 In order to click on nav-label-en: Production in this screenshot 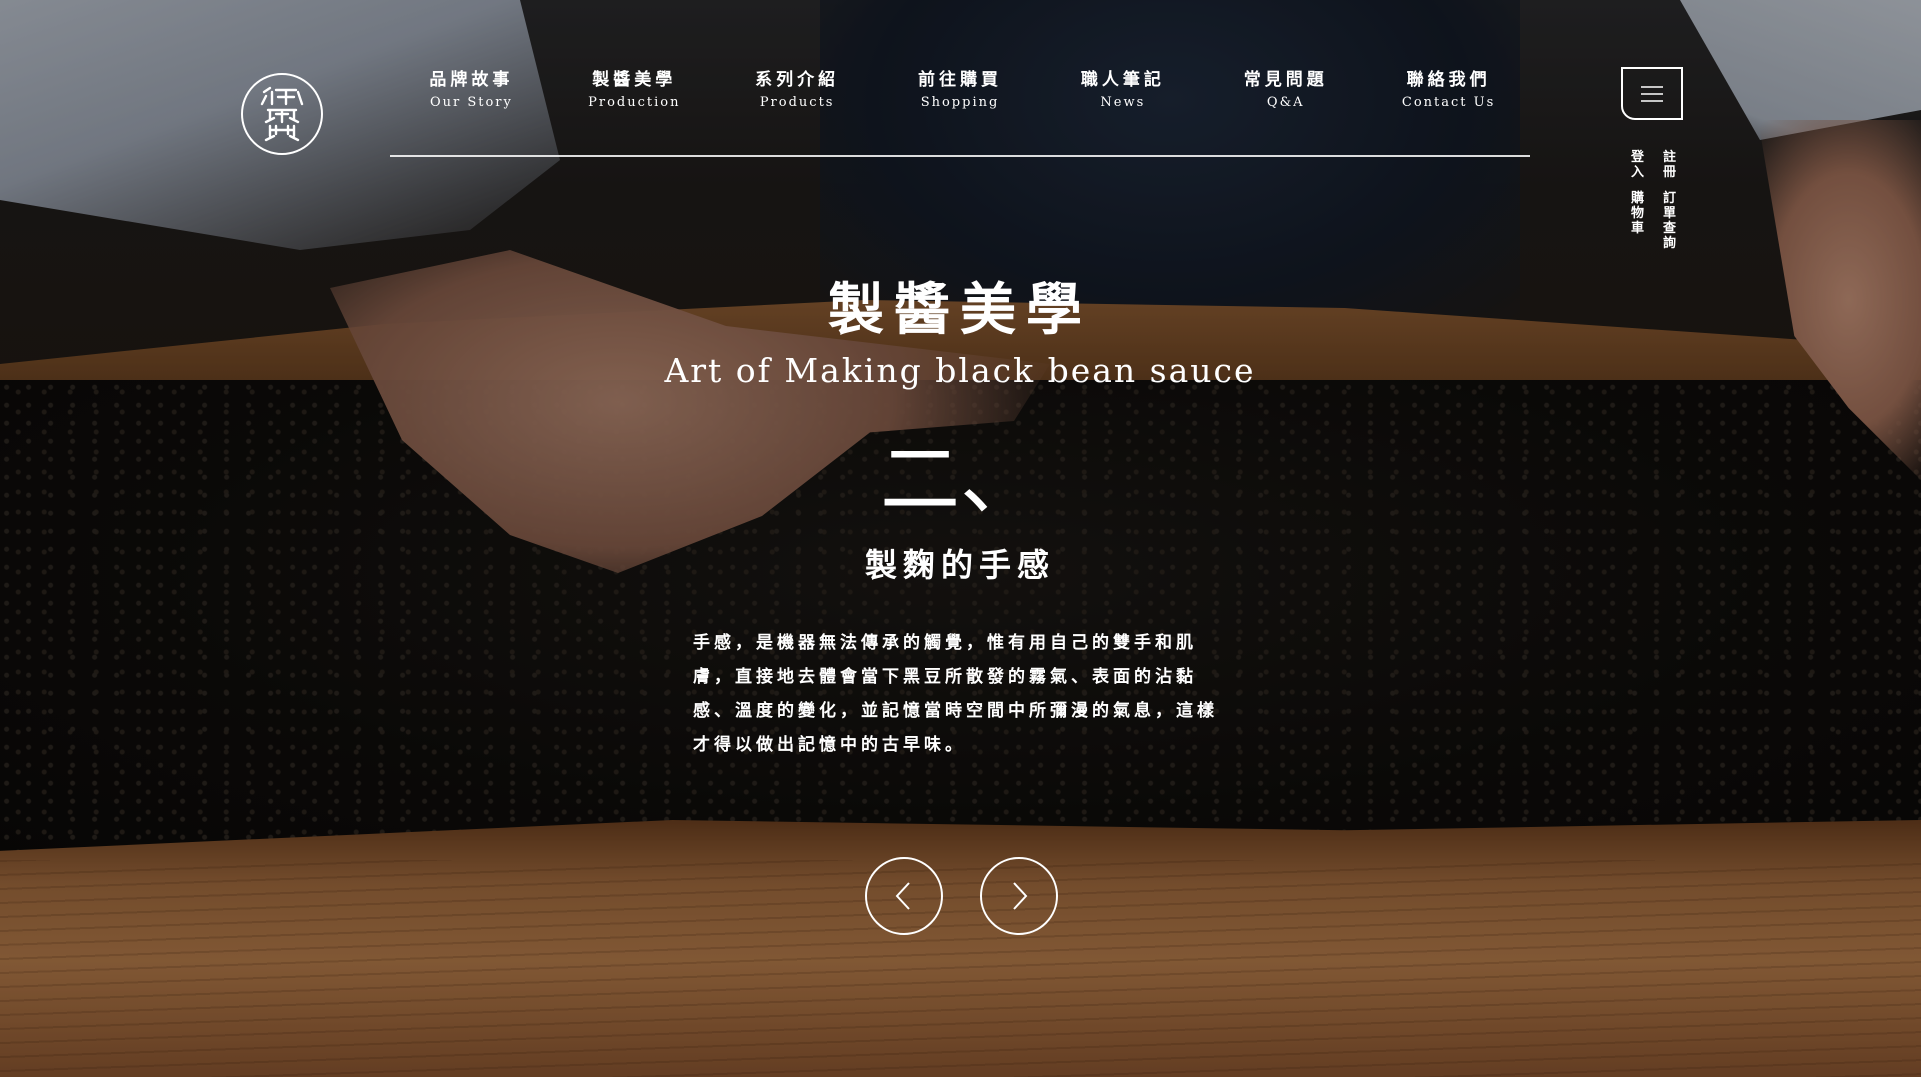, I will do `click(634, 102)`.